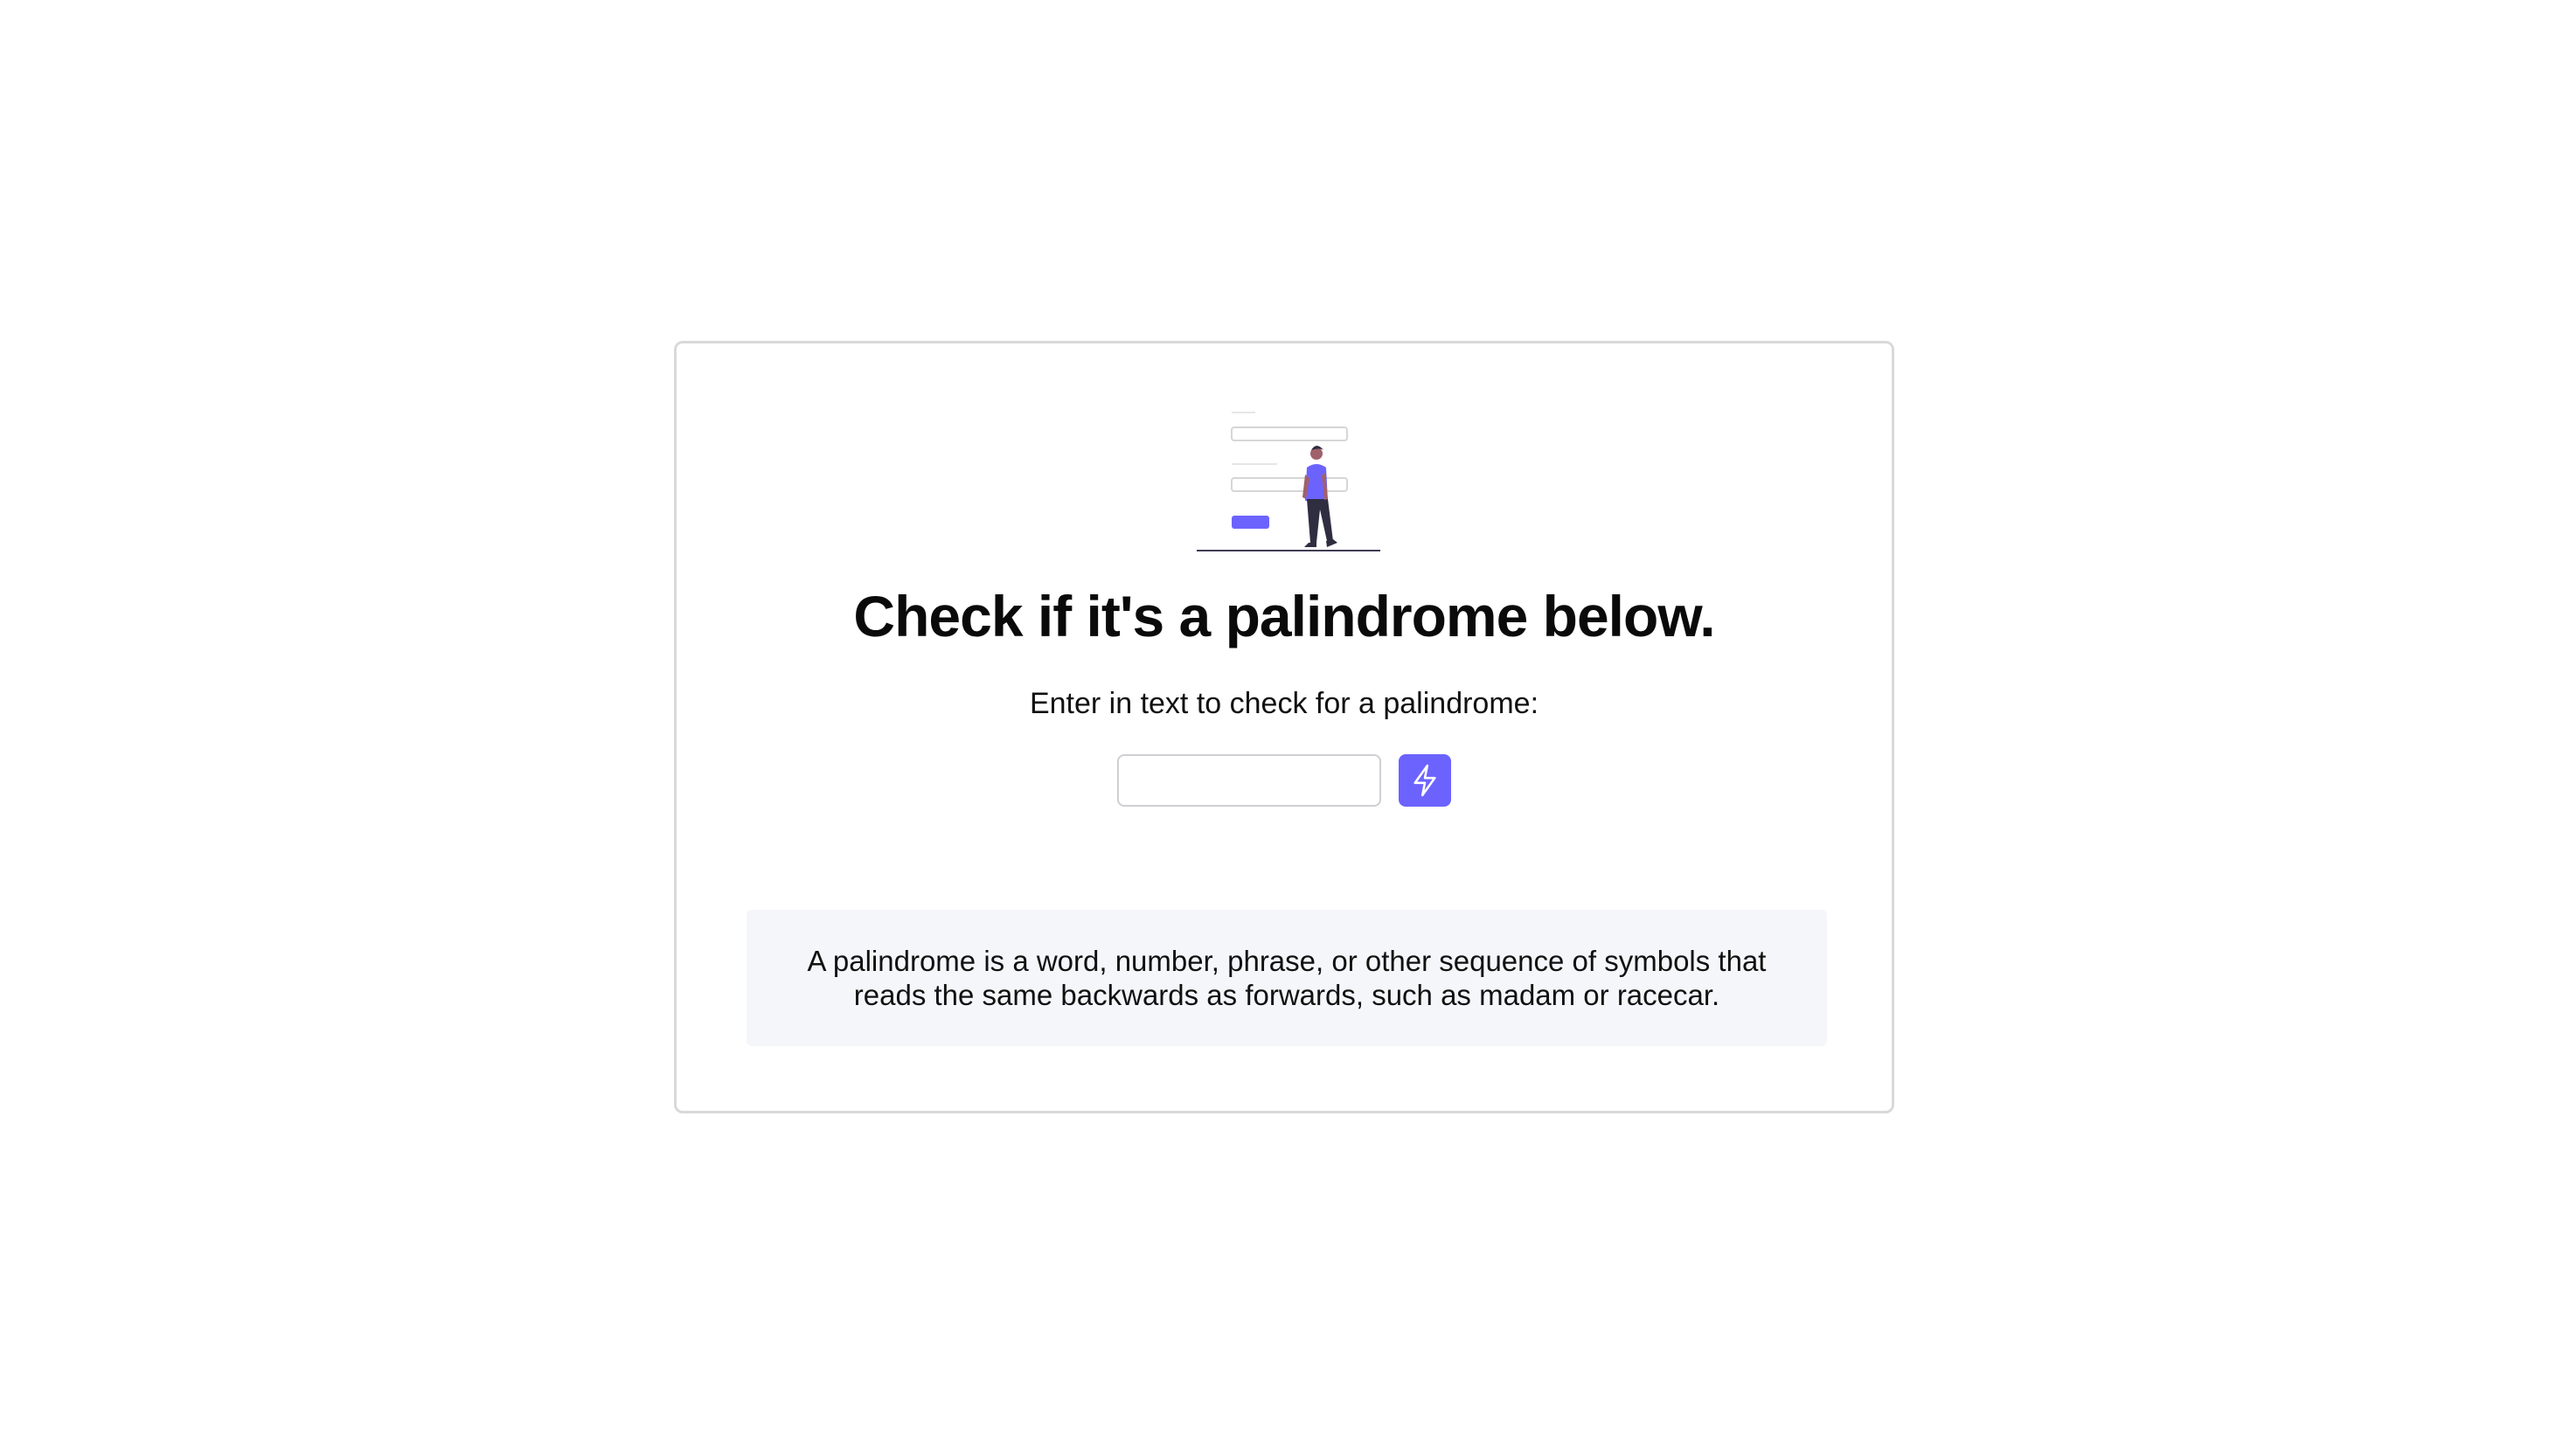 This screenshot has height=1456, width=2570. Describe the element at coordinates (1249, 780) in the screenshot. I see `palindrome-text-input` at that location.